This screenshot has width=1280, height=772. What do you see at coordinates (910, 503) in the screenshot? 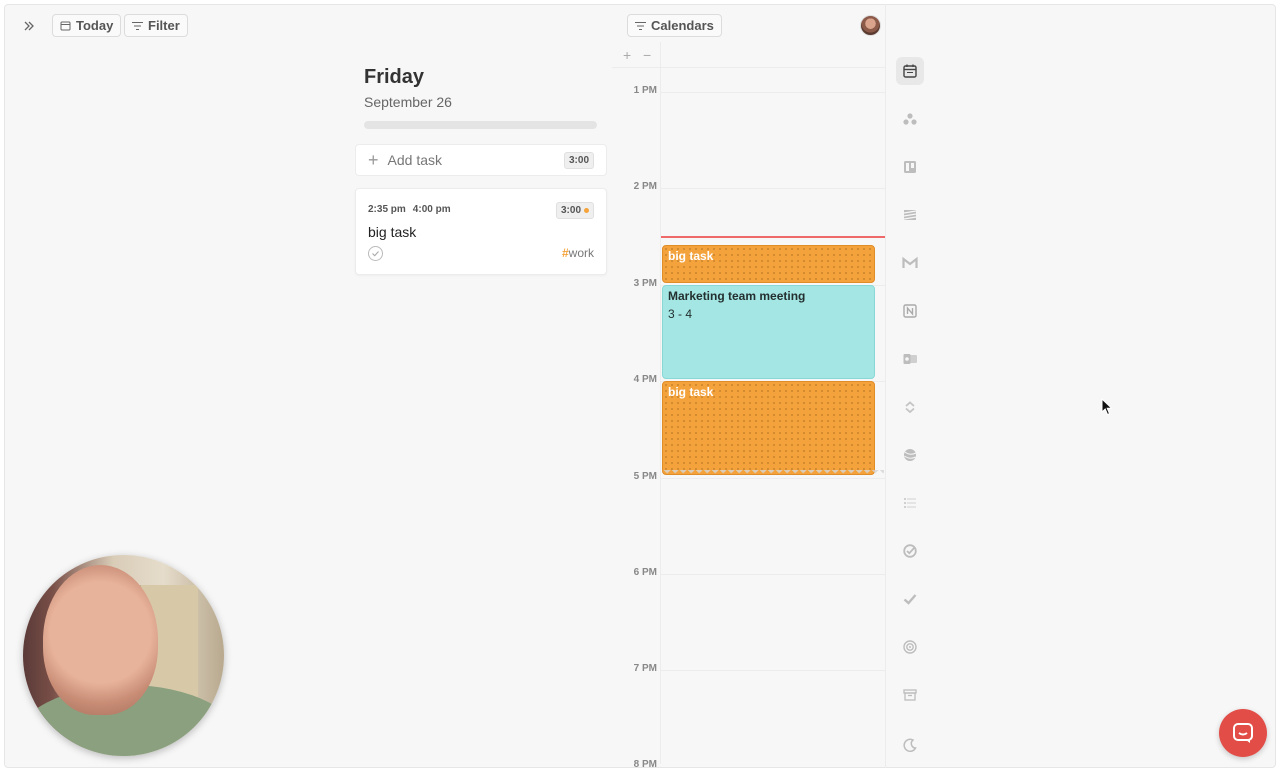
I see `list-icon` at bounding box center [910, 503].